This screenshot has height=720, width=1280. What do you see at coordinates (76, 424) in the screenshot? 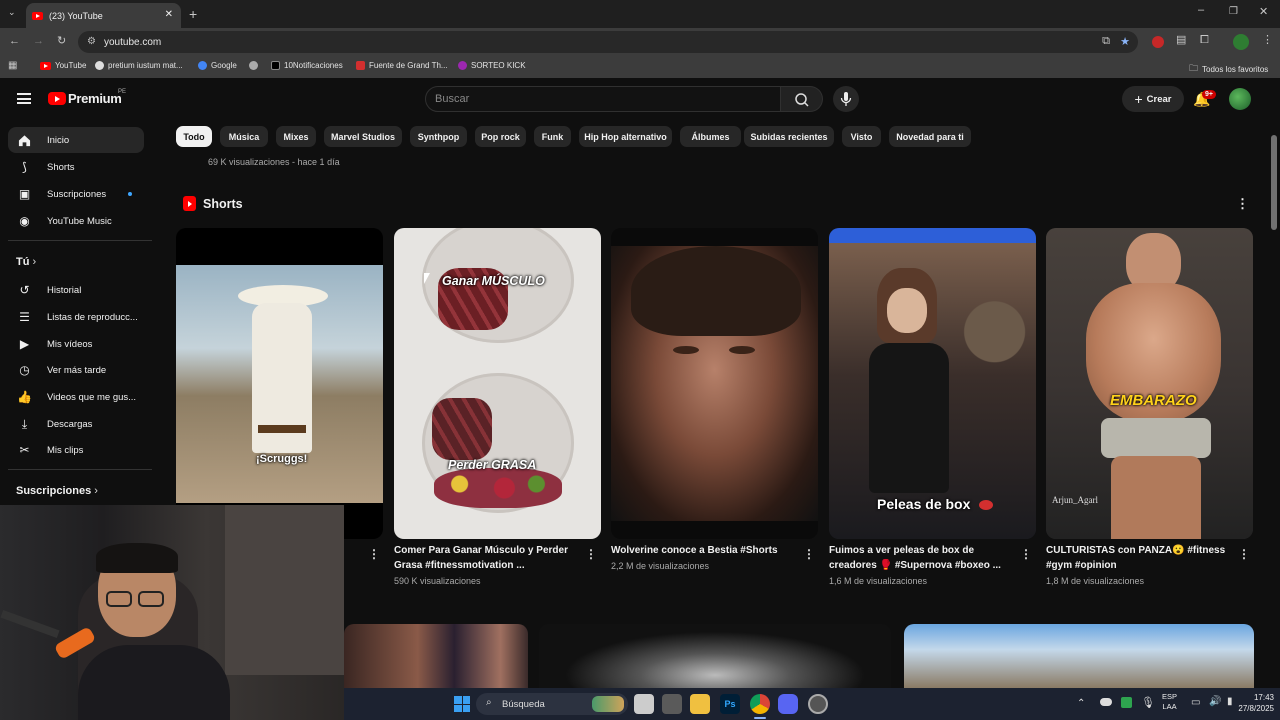
I see `sidebar-item-descargas: ⤓ Descargas` at bounding box center [76, 424].